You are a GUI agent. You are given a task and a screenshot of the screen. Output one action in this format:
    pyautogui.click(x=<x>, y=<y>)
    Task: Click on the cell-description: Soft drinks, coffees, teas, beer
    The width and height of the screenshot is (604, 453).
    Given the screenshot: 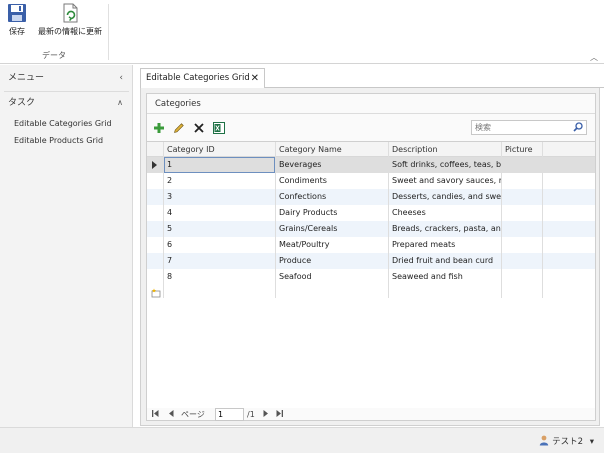 What is the action you would take?
    pyautogui.click(x=445, y=165)
    